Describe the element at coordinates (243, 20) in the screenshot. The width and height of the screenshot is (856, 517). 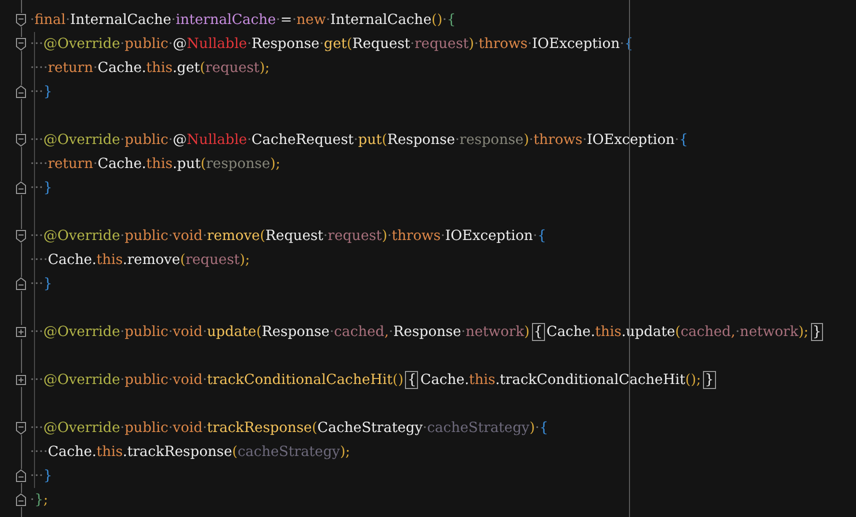
I see `code-line: ·final·InternalCache·internalCache·=·new·InternalCache()·{` at that location.